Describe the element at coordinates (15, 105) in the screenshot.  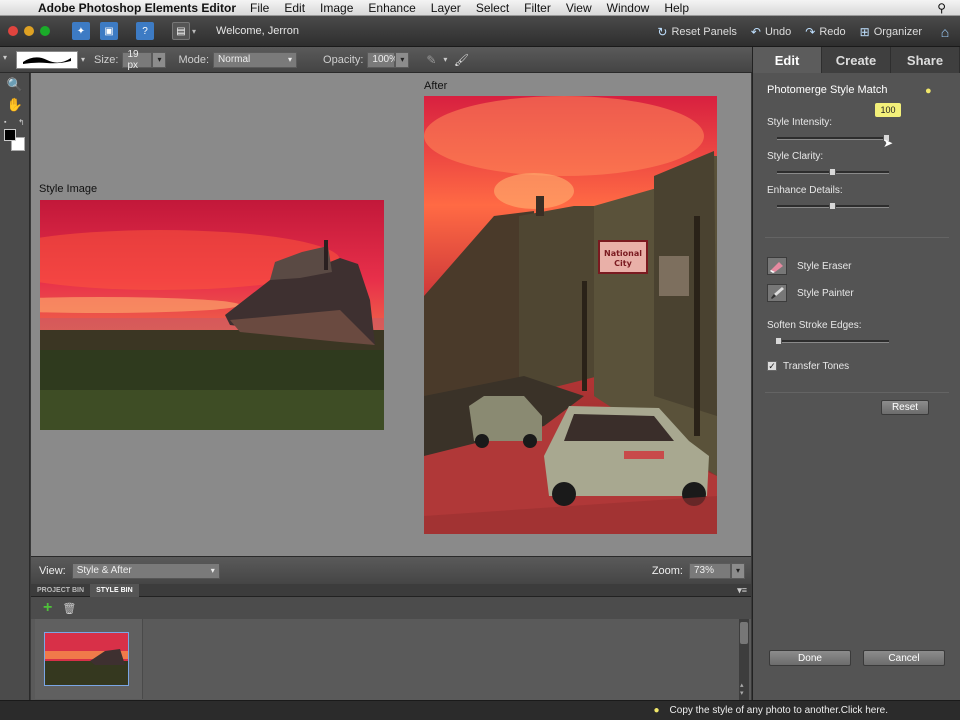
I see `hand-tool-icon: ✋` at that location.